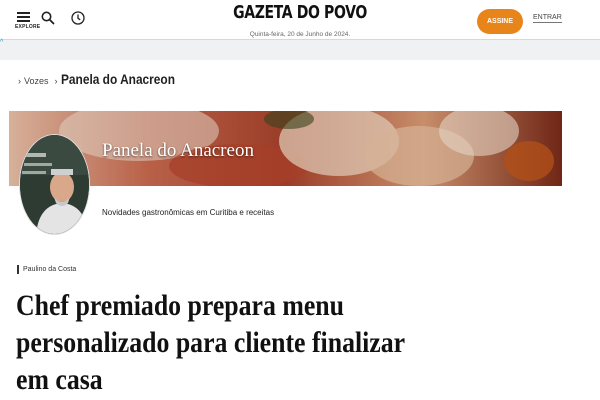 The width and height of the screenshot is (600, 400). What do you see at coordinates (300, 50) in the screenshot?
I see `ad-strip` at bounding box center [300, 50].